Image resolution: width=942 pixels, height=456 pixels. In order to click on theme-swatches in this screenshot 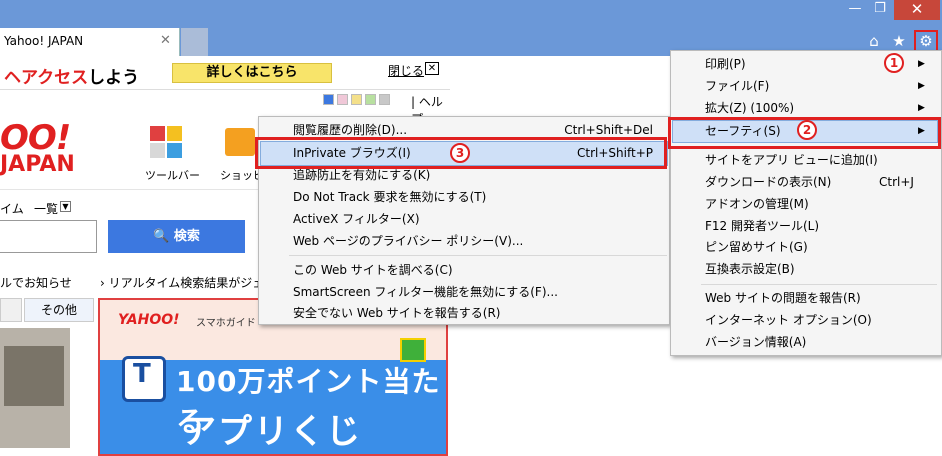, I will do `click(358, 101)`.